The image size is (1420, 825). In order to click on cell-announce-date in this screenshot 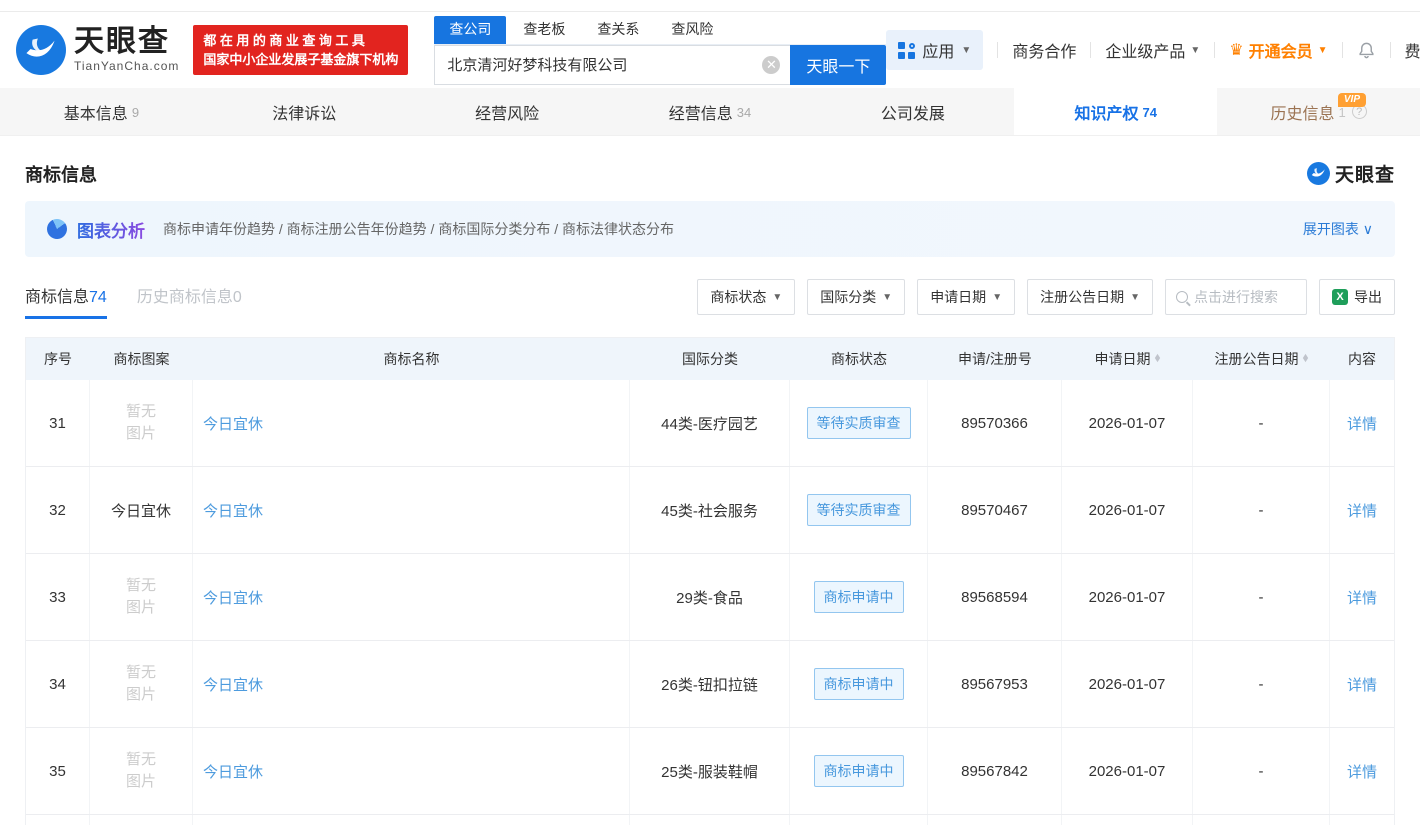, I will do `click(1261, 820)`.